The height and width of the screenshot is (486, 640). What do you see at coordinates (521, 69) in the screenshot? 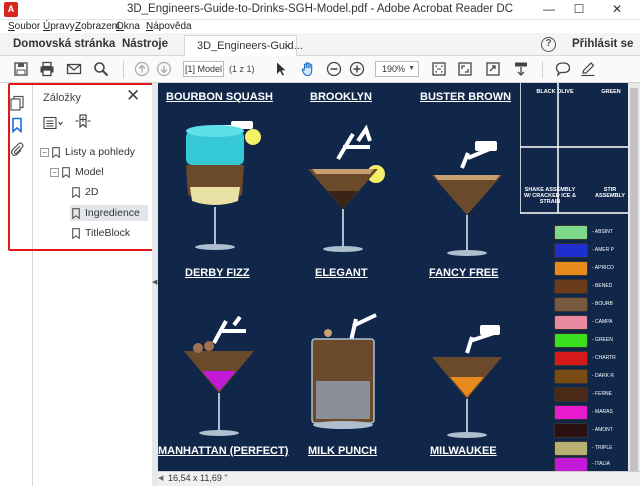
I see `scroll-mode-icon` at bounding box center [521, 69].